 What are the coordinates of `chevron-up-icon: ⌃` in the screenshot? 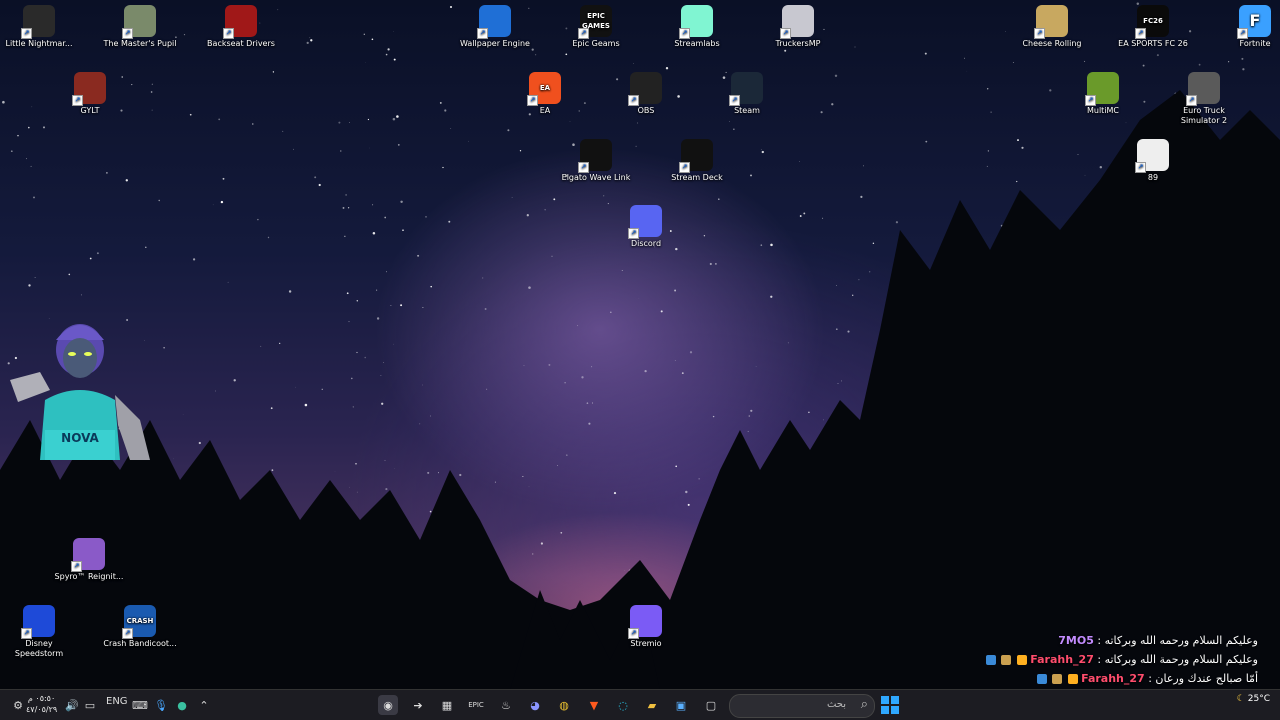 It's located at (204, 705).